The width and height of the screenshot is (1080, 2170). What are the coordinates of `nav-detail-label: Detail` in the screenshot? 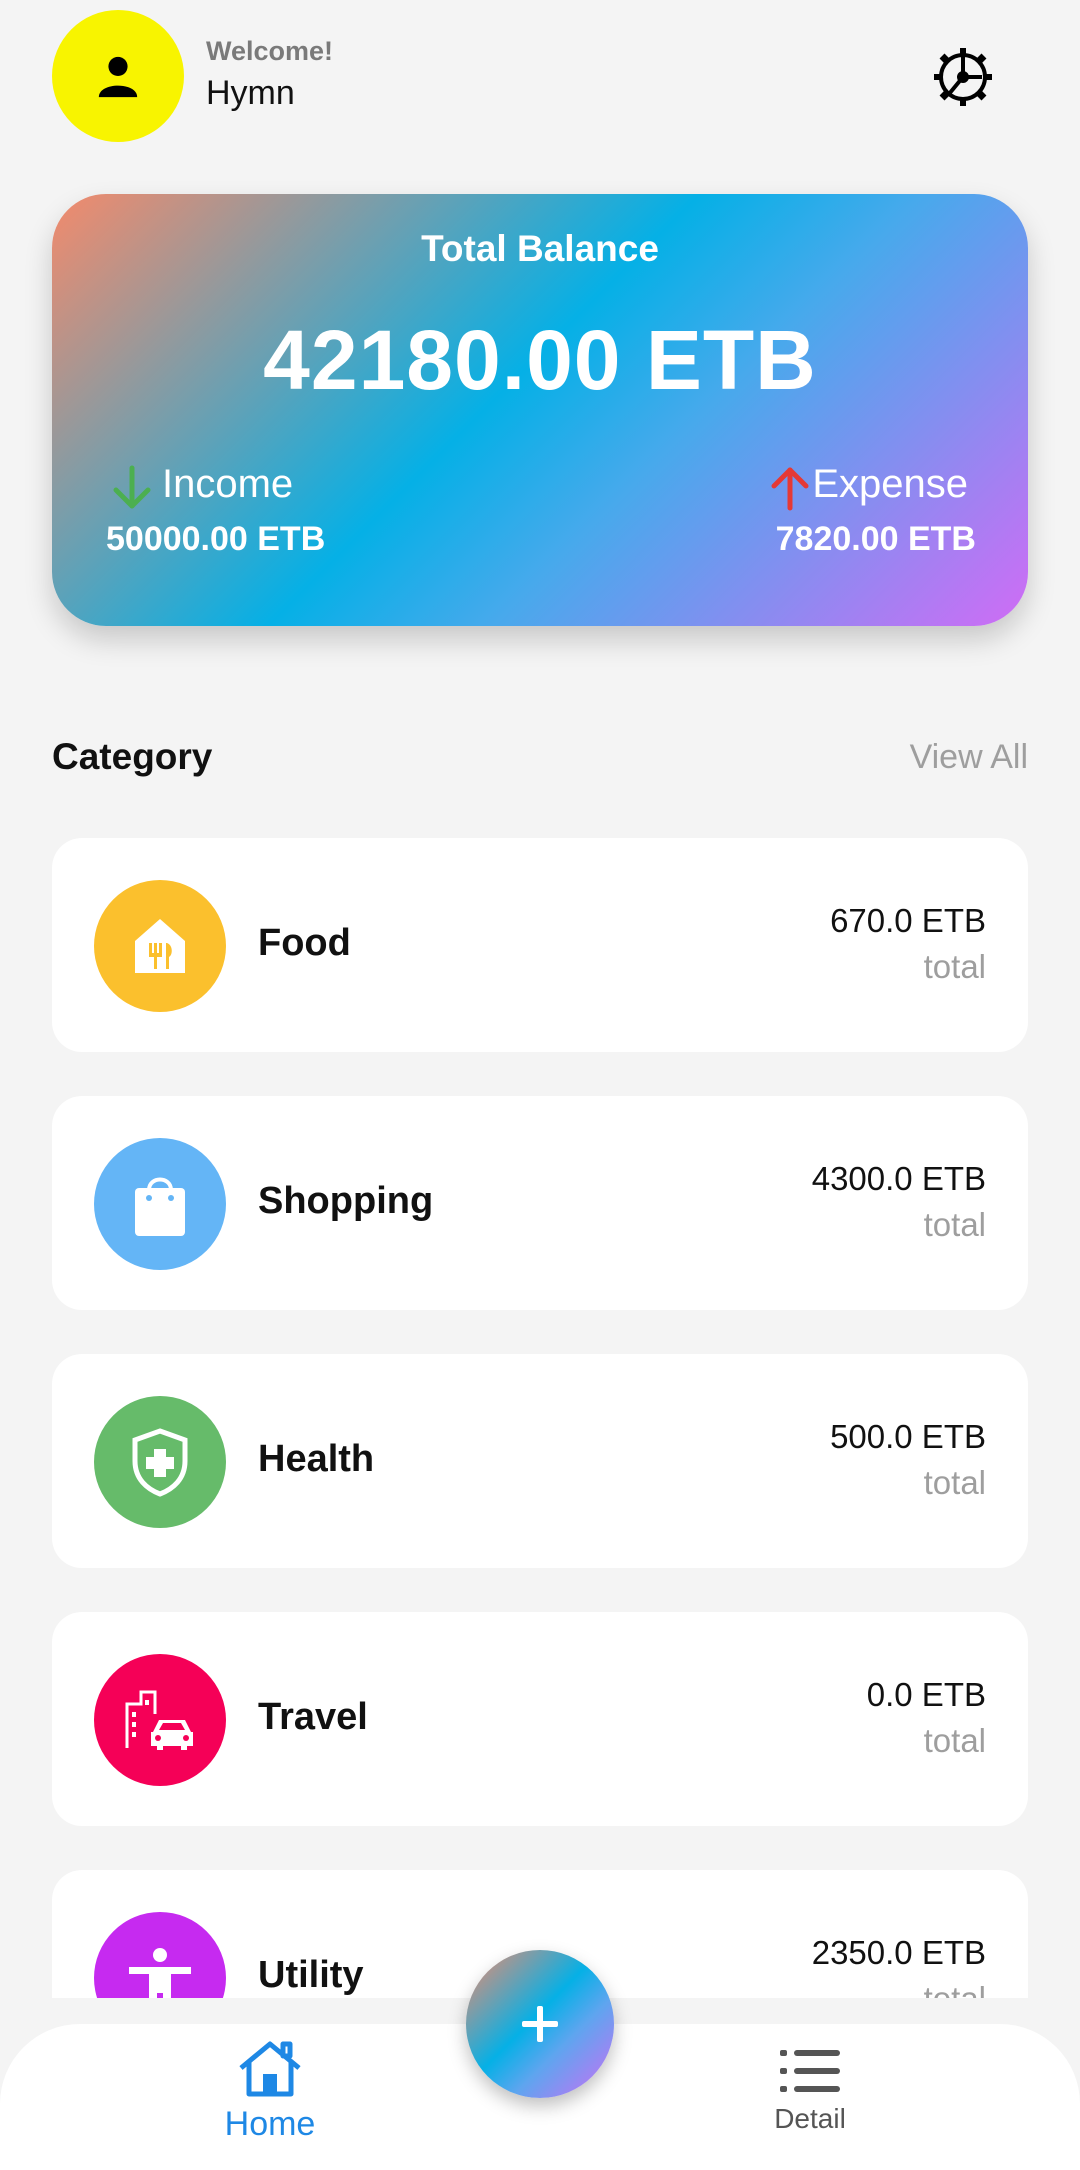 It's located at (810, 2118).